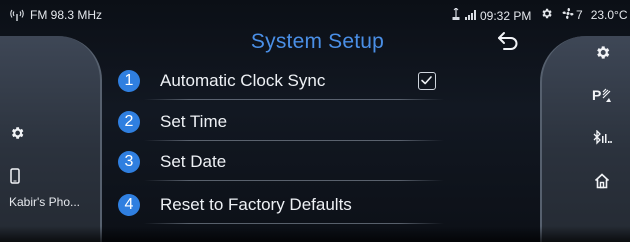 The image size is (630, 242). Describe the element at coordinates (193, 161) in the screenshot. I see `item-label: Set Date` at that location.